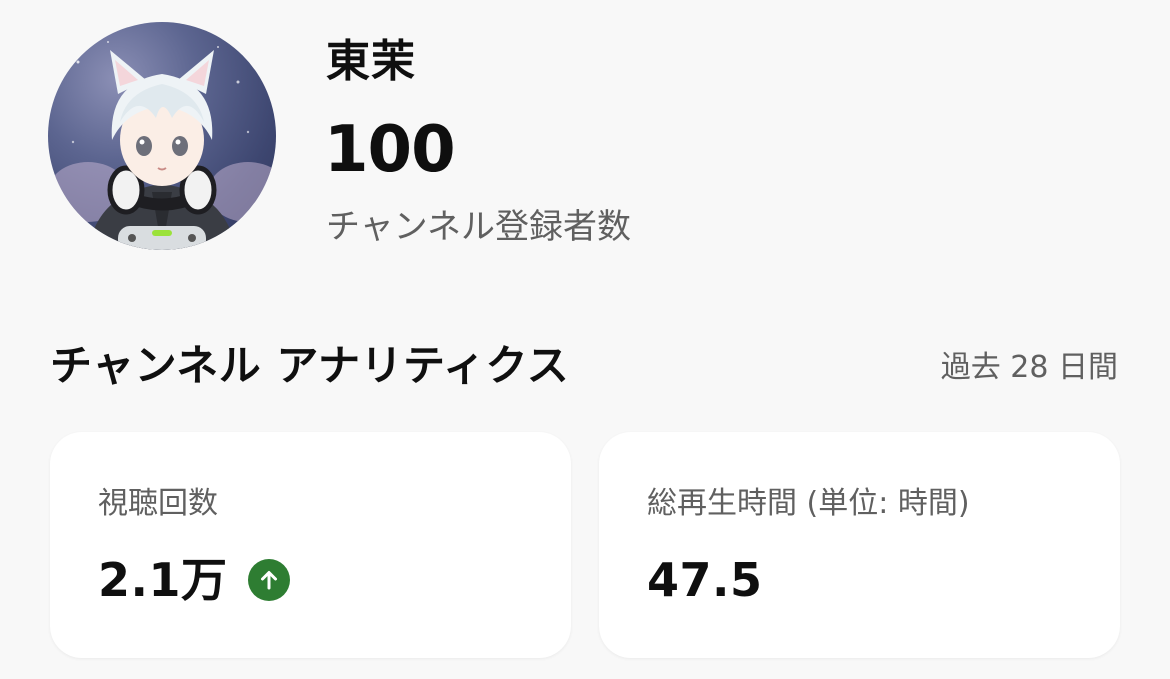 The image size is (1170, 679). What do you see at coordinates (371, 61) in the screenshot?
I see `channel-name: 東茉` at bounding box center [371, 61].